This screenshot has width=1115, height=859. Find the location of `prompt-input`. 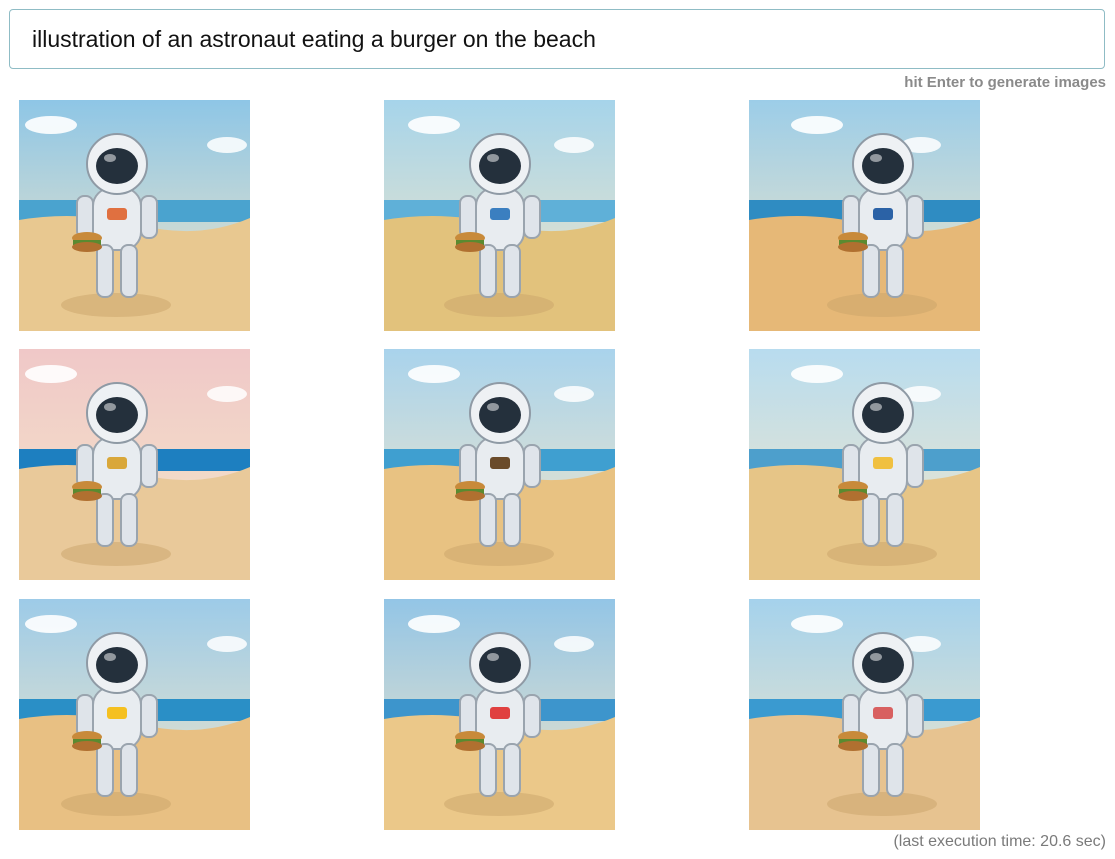

prompt-input is located at coordinates (557, 39).